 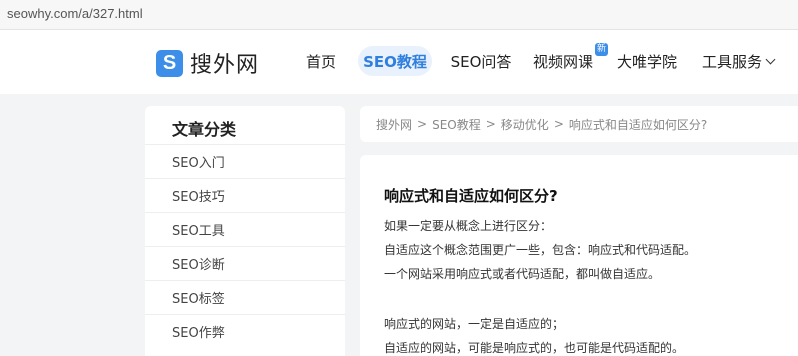 What do you see at coordinates (638, 124) in the screenshot?
I see `breadcrumb-current: 响应式和自适应如何区分?` at bounding box center [638, 124].